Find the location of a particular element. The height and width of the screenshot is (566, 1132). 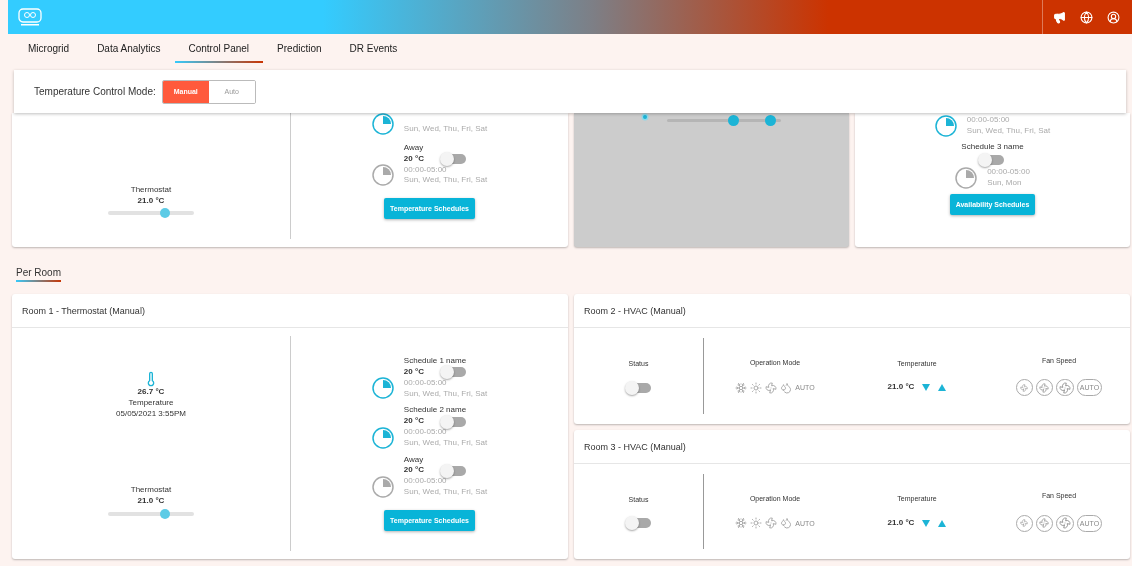

nav-tab: Prediction is located at coordinates (299, 49).